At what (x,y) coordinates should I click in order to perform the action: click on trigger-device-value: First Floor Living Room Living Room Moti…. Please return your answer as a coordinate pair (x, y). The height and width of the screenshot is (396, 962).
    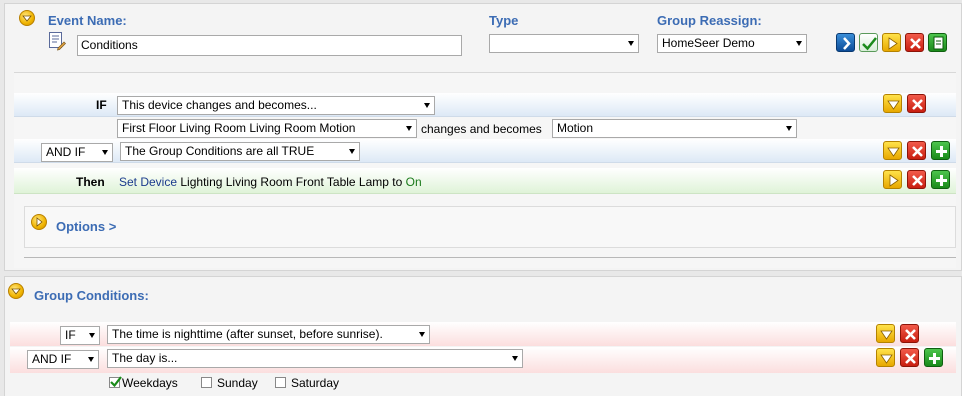
    Looking at the image, I should click on (239, 128).